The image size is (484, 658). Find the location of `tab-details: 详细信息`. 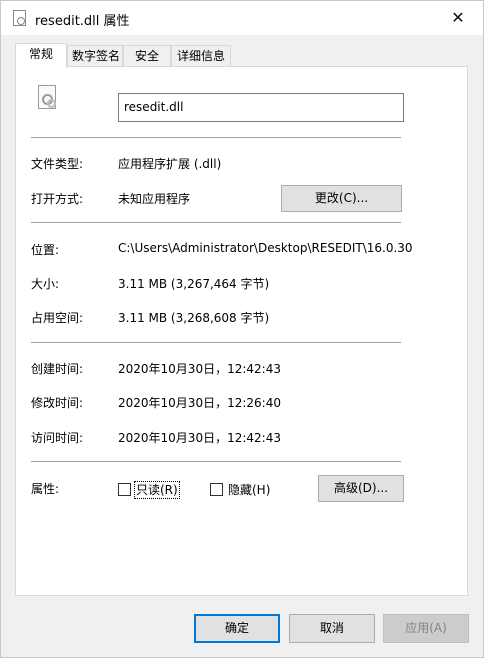

tab-details: 详细信息 is located at coordinates (201, 56).